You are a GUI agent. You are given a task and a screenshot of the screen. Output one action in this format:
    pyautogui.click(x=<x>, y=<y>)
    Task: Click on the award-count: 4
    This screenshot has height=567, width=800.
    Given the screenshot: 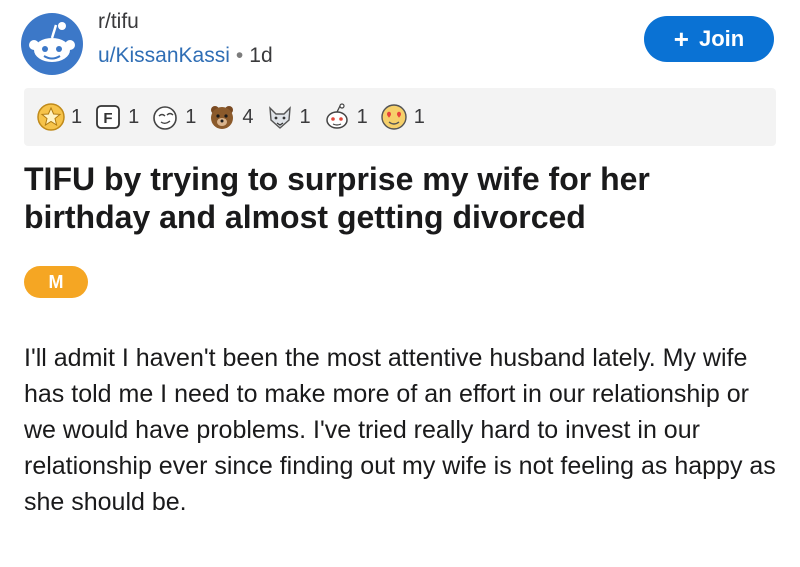 What is the action you would take?
    pyautogui.click(x=248, y=116)
    